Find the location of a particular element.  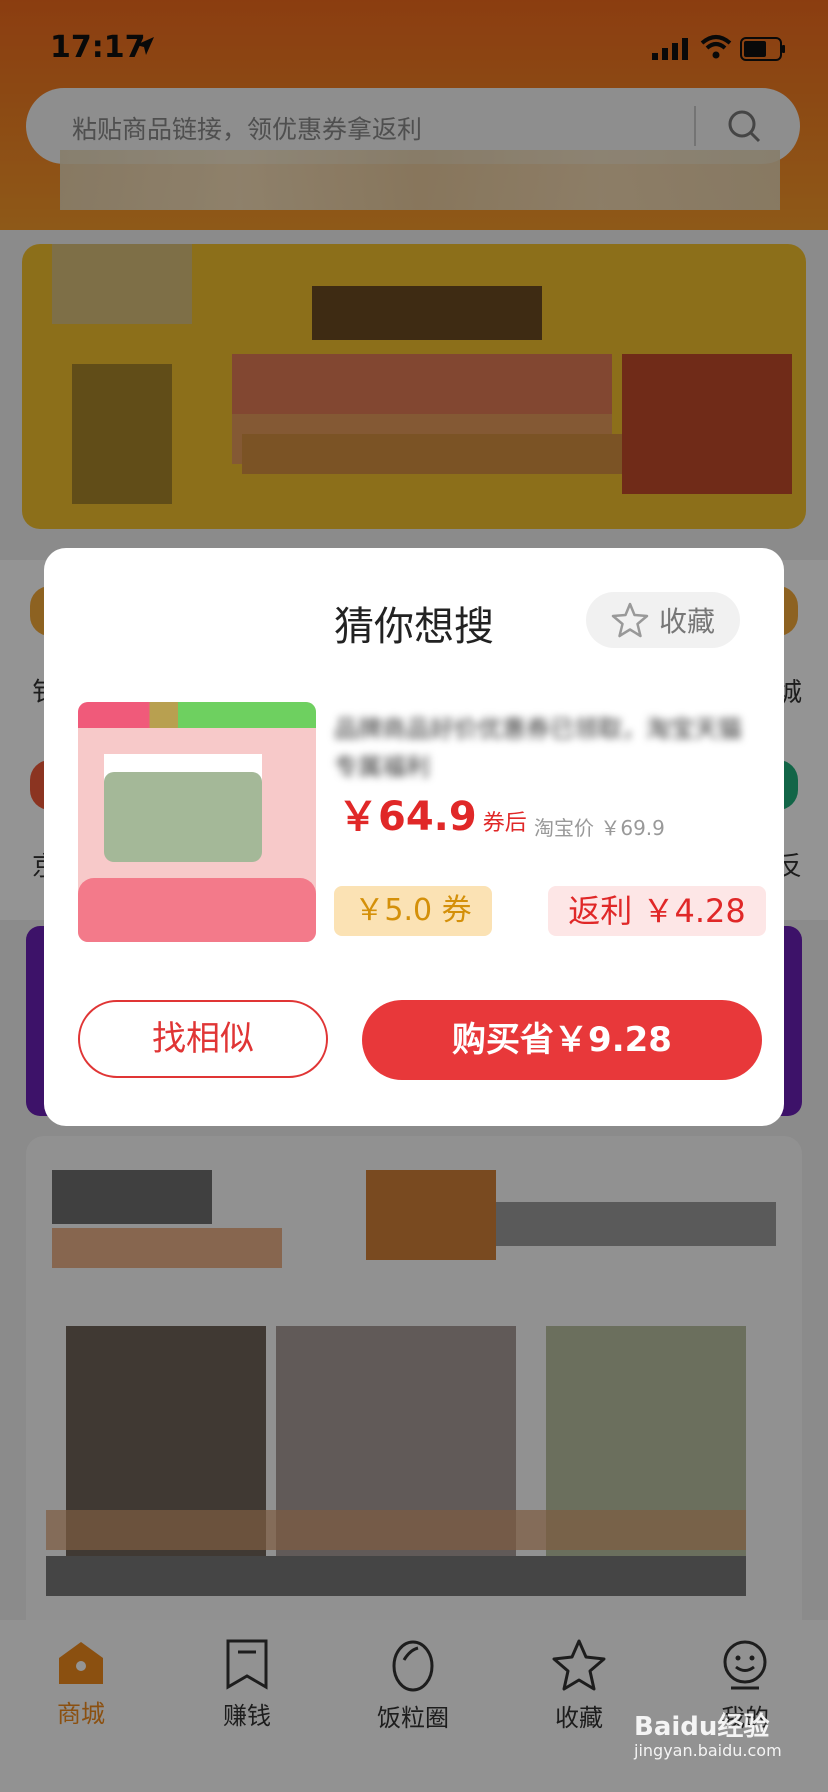

price-note: 券后 is located at coordinates (504, 823).